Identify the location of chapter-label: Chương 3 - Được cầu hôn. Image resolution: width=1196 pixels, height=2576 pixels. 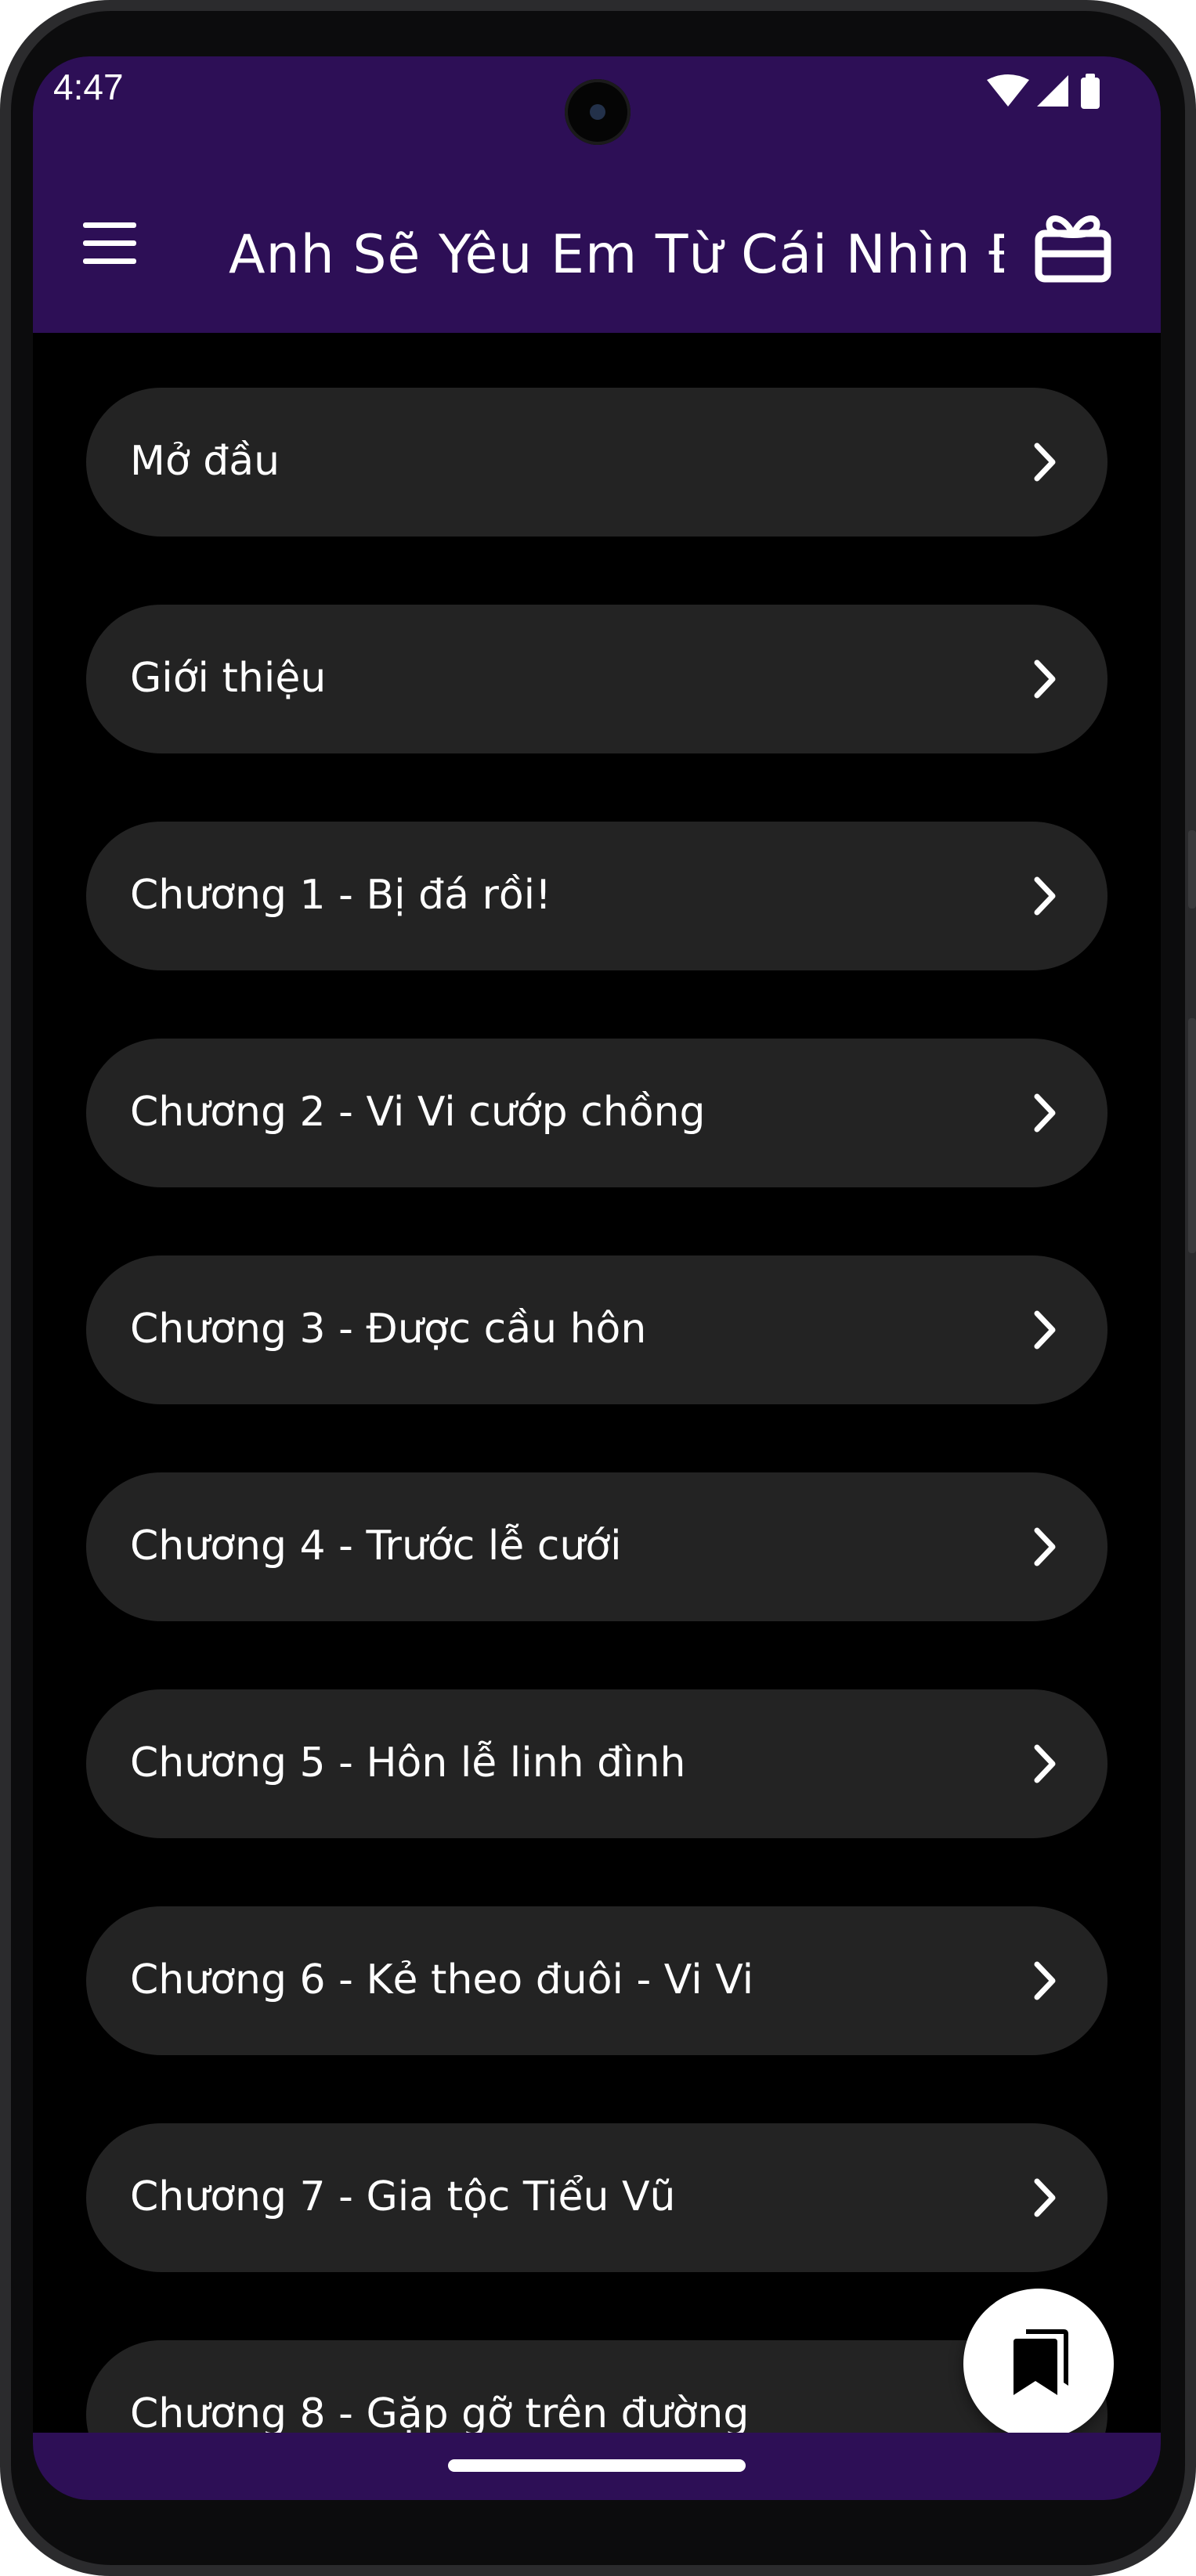
(388, 1329).